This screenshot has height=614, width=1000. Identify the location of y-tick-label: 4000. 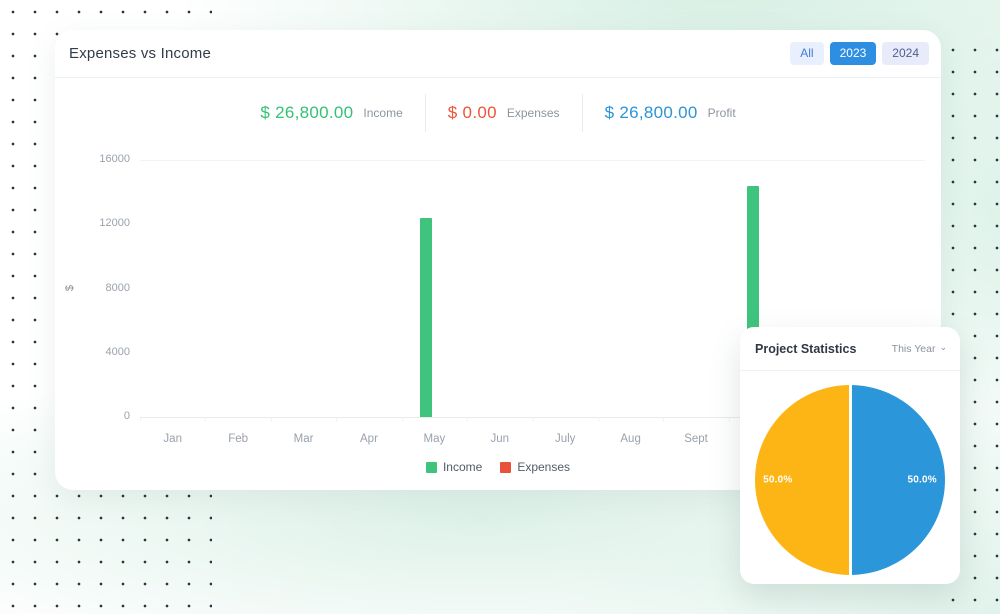
(117, 351).